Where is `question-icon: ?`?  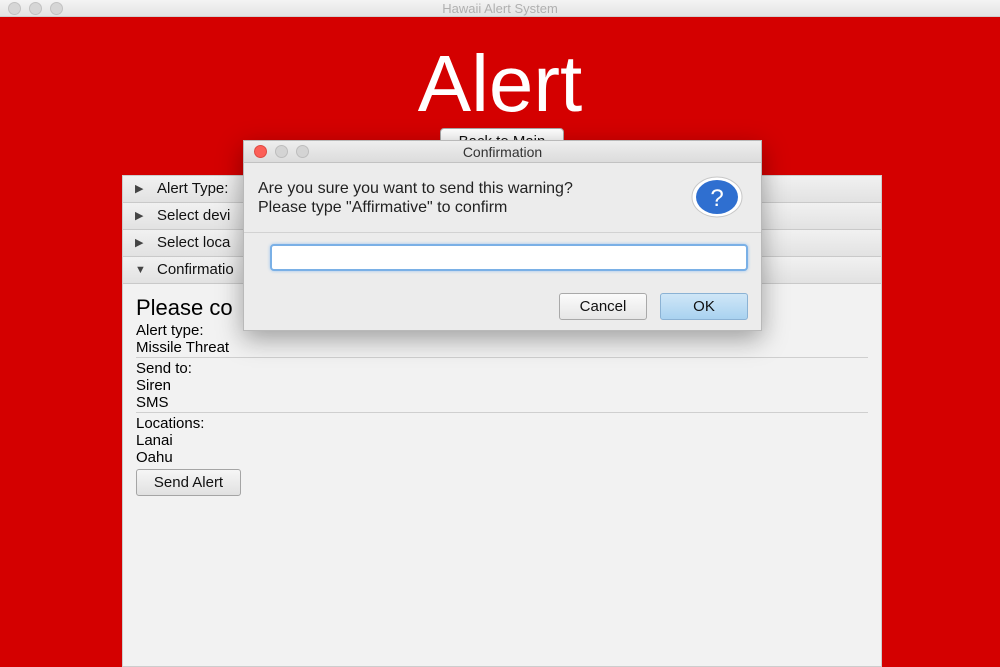
question-icon: ? is located at coordinates (717, 197).